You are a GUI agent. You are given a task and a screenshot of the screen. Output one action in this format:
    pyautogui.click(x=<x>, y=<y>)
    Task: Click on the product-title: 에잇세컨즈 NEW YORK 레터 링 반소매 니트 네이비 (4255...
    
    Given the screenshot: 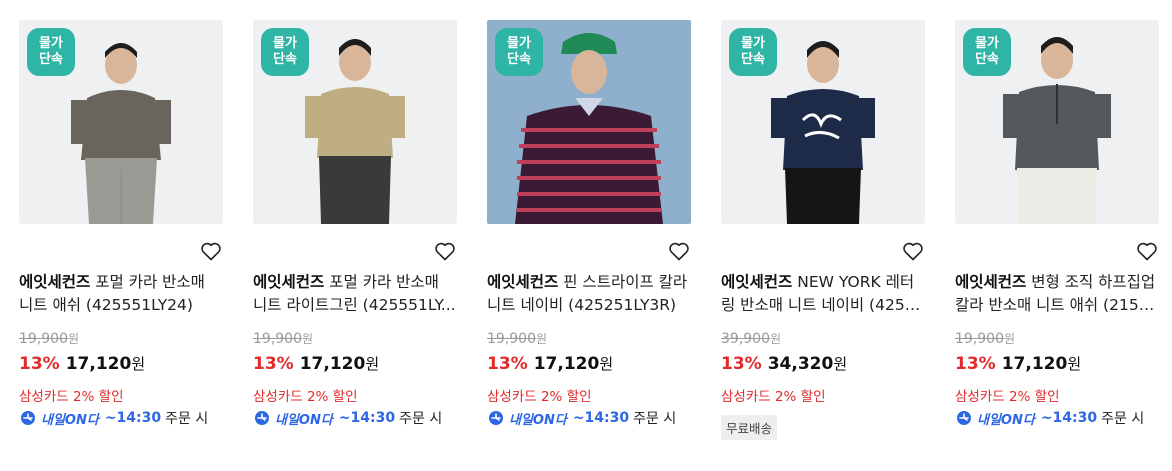 What is the action you would take?
    pyautogui.click(x=823, y=294)
    